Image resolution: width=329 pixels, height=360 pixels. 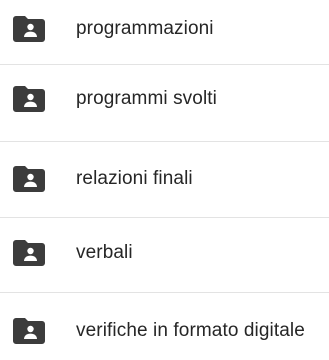 I want to click on folder-label: relazioni finali, so click(x=134, y=178).